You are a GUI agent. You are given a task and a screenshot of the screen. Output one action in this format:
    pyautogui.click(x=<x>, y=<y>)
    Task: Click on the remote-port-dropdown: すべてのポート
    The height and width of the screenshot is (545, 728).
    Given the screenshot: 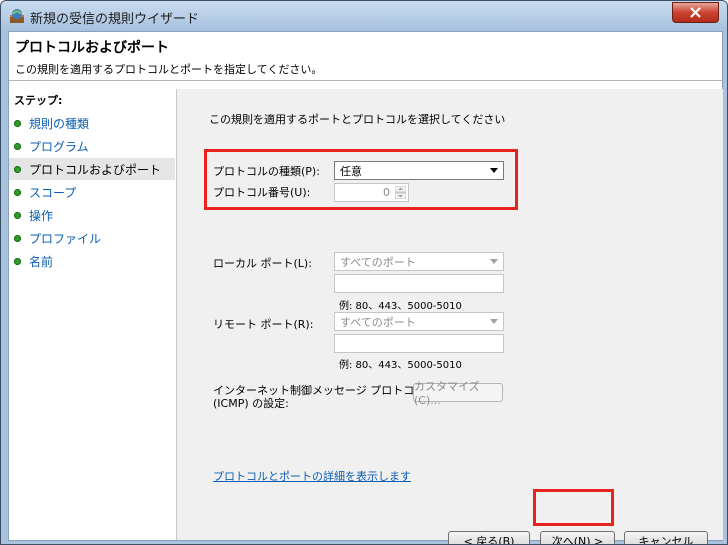 What is the action you would take?
    pyautogui.click(x=419, y=321)
    